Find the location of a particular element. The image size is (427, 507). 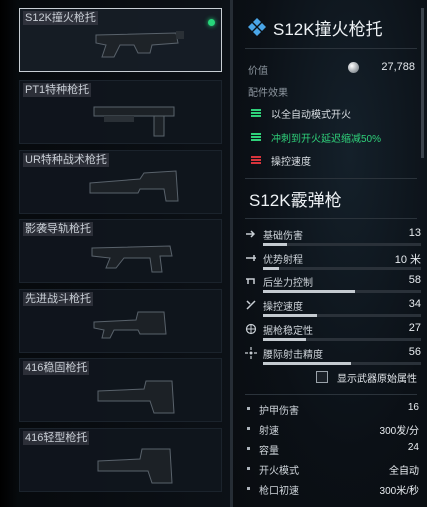

attachment-title: S12K撞火枪托 is located at coordinates (328, 29).